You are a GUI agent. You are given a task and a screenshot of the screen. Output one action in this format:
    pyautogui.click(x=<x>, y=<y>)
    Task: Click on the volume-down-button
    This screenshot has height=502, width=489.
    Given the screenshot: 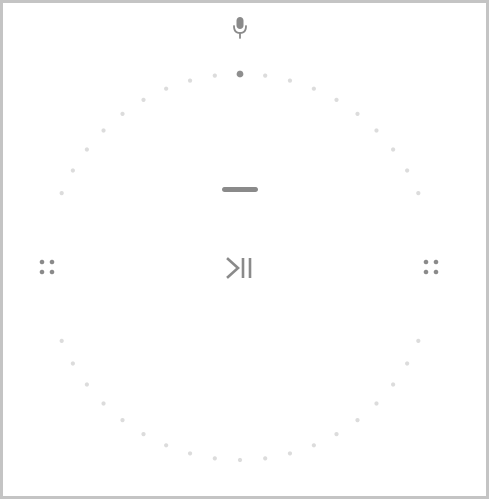 What is the action you would take?
    pyautogui.click(x=240, y=189)
    